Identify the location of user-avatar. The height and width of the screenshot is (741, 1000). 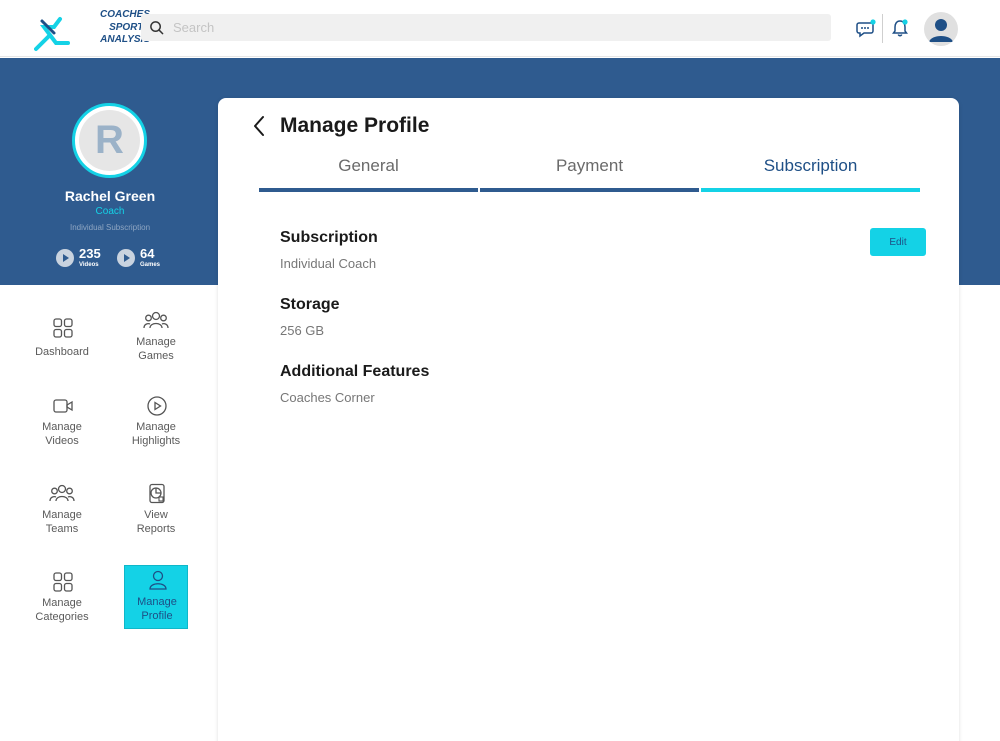
(941, 29).